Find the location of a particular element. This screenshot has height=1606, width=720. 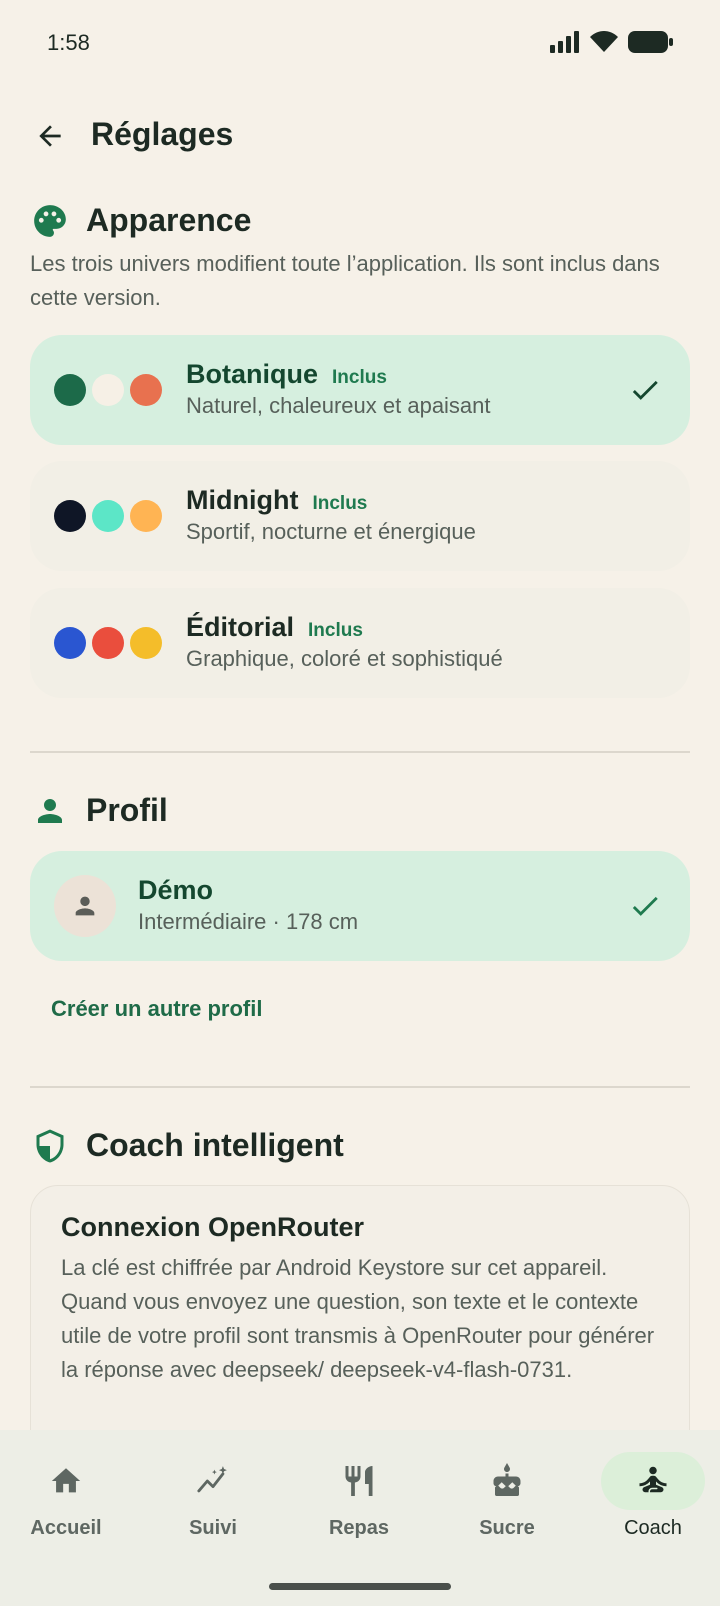

profile-title: Profil is located at coordinates (127, 810).